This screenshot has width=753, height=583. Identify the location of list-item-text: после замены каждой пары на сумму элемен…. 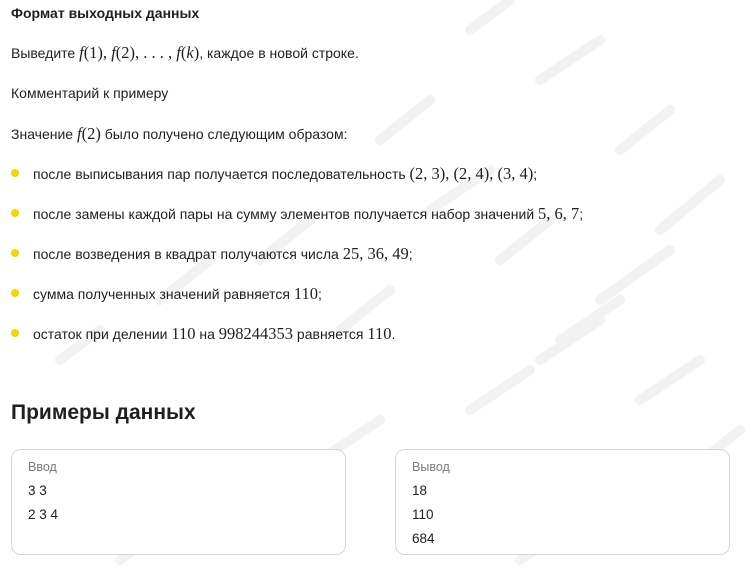
(286, 214).